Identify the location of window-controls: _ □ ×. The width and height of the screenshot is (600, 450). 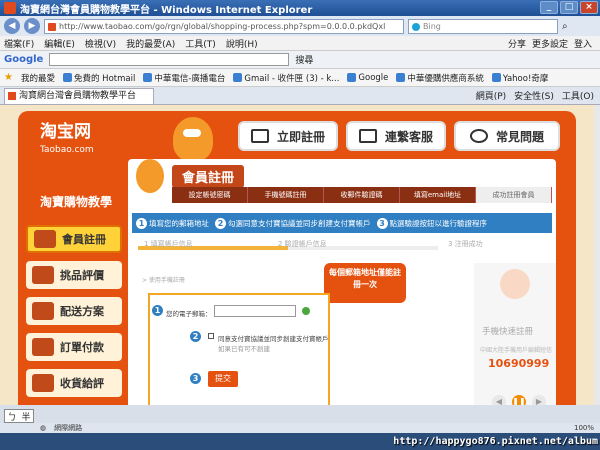
(569, 7).